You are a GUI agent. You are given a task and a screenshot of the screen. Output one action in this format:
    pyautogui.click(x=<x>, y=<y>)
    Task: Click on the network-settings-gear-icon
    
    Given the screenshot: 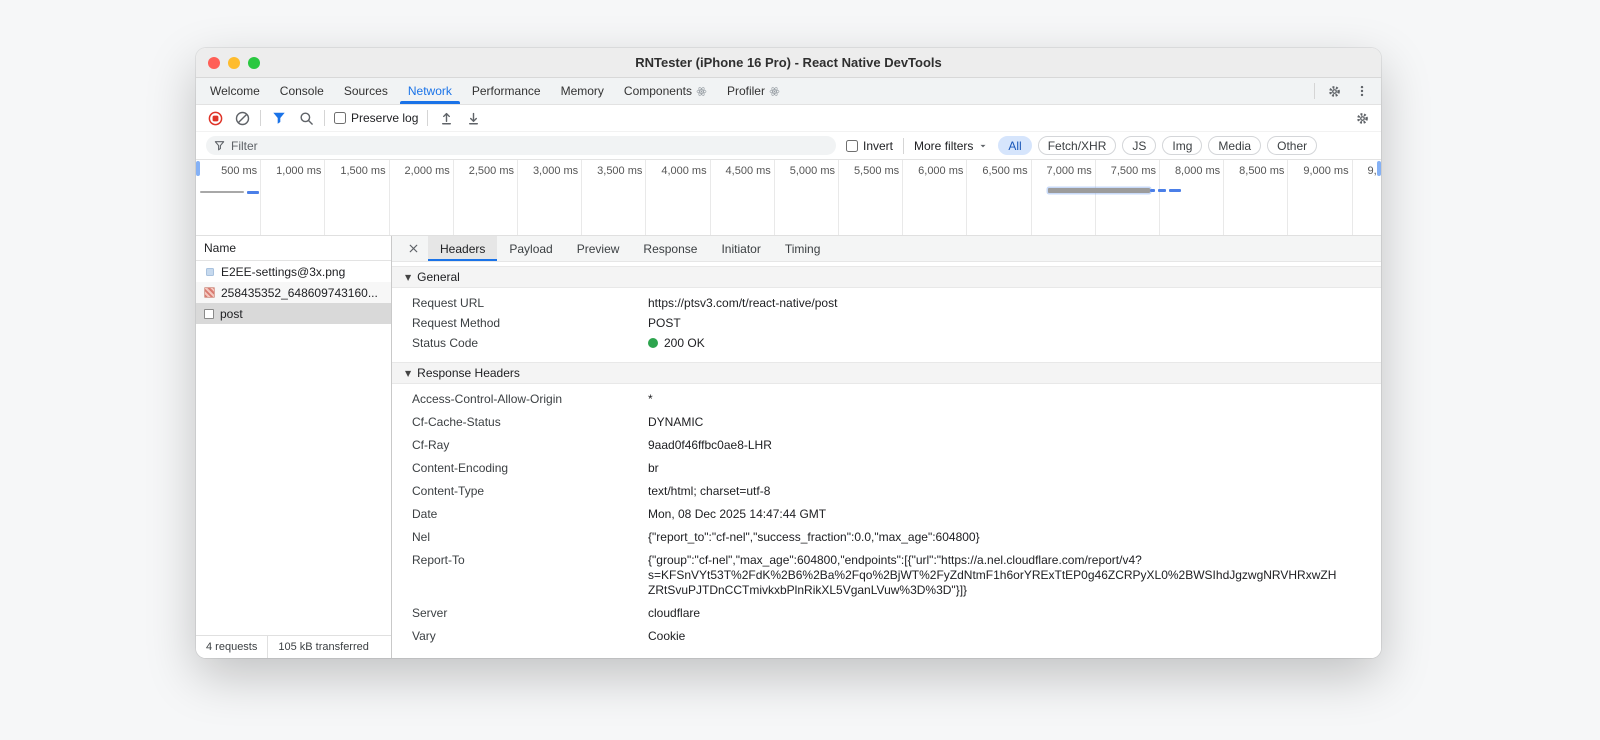 What is the action you would take?
    pyautogui.click(x=1362, y=118)
    